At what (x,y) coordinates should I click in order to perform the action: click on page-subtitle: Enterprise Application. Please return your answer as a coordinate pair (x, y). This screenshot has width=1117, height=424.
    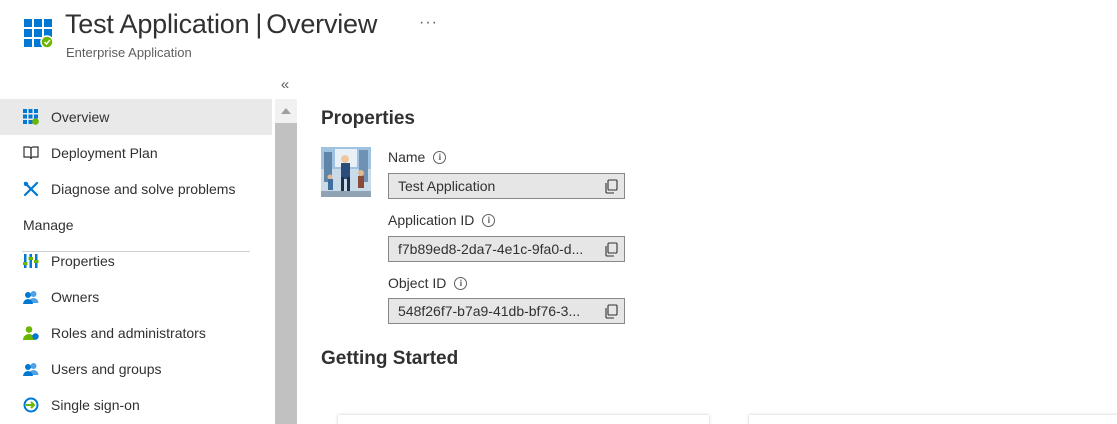
    Looking at the image, I should click on (129, 52).